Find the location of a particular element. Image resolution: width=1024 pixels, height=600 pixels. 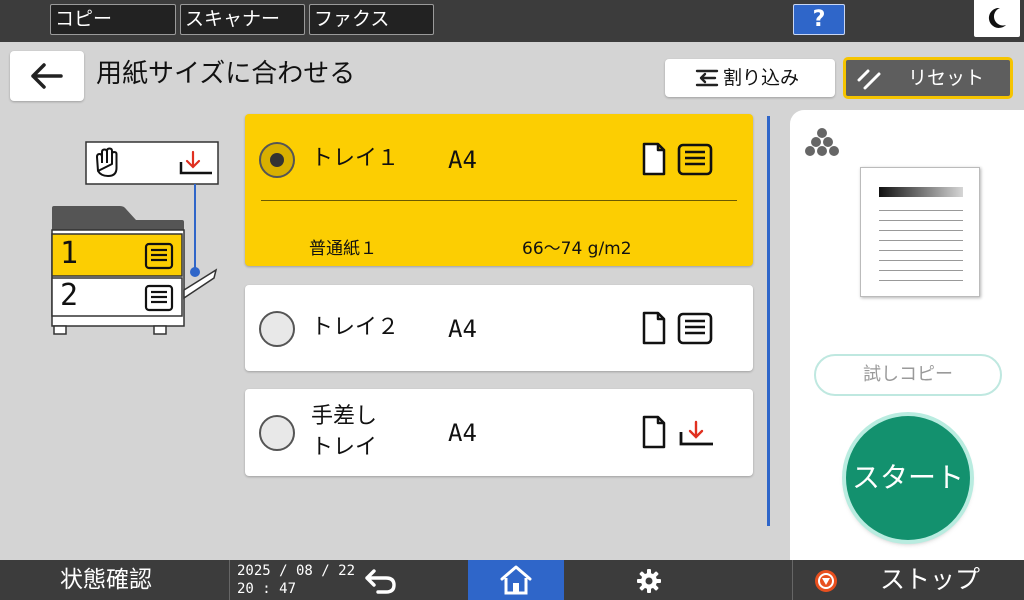

tray-bypass-radio is located at coordinates (277, 433).